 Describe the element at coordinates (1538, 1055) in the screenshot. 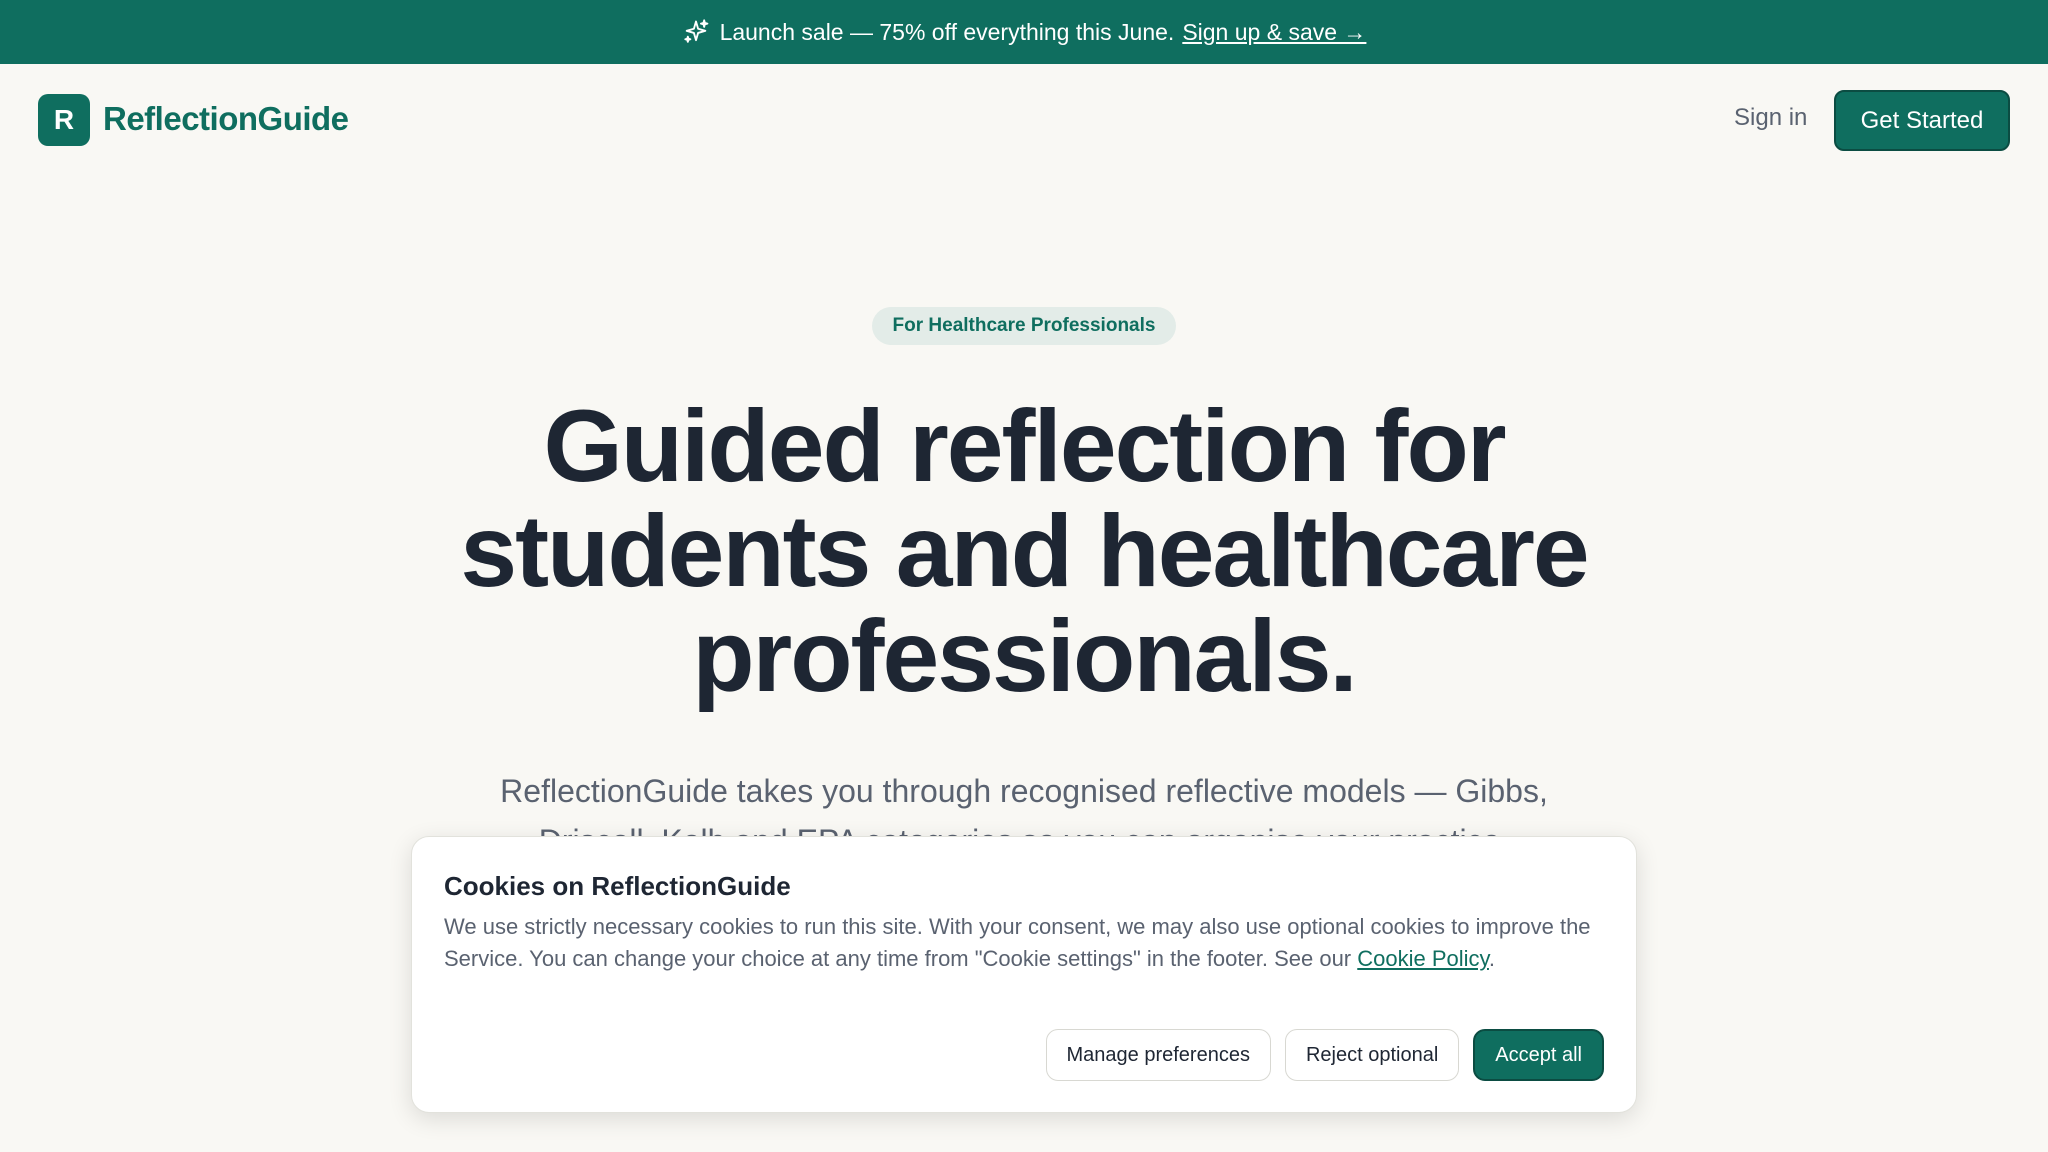

I see `accept-all-button: Accept all` at that location.